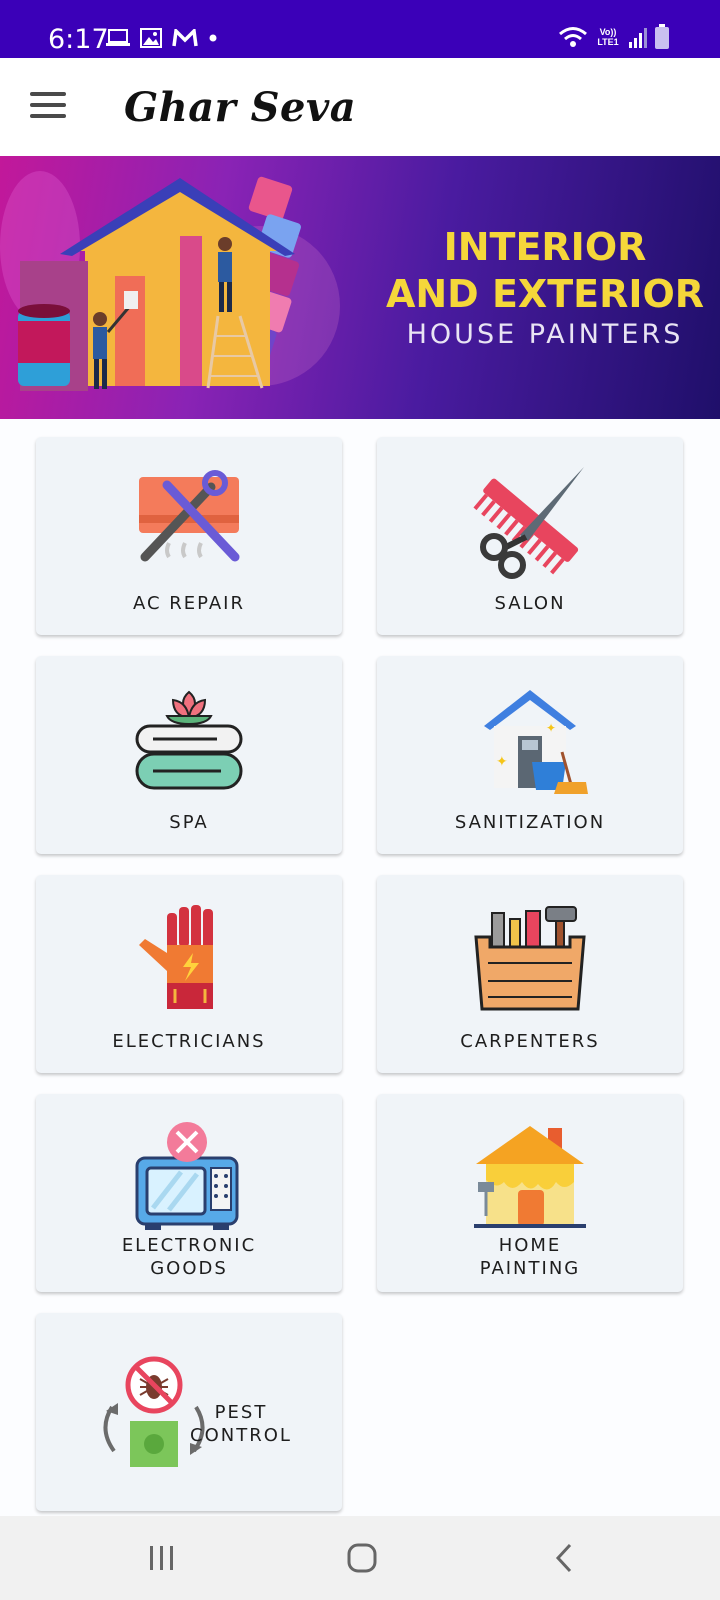  I want to click on hamburger-menu-icon, so click(48, 107).